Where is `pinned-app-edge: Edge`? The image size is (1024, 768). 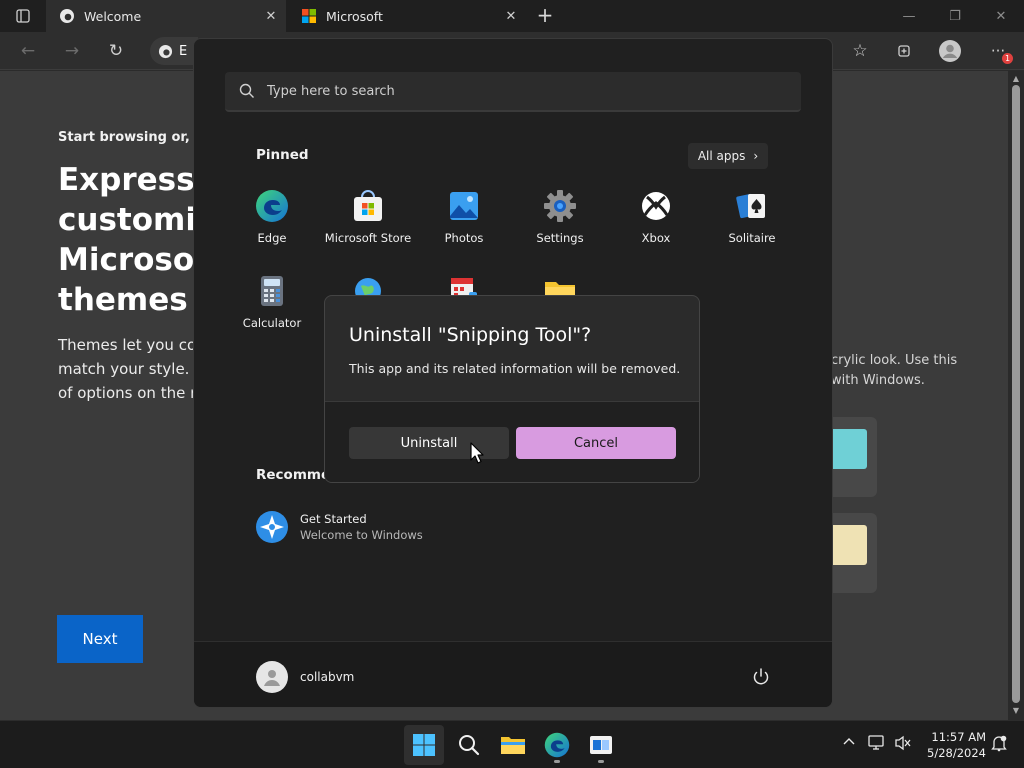
pinned-app-edge: Edge is located at coordinates (272, 217).